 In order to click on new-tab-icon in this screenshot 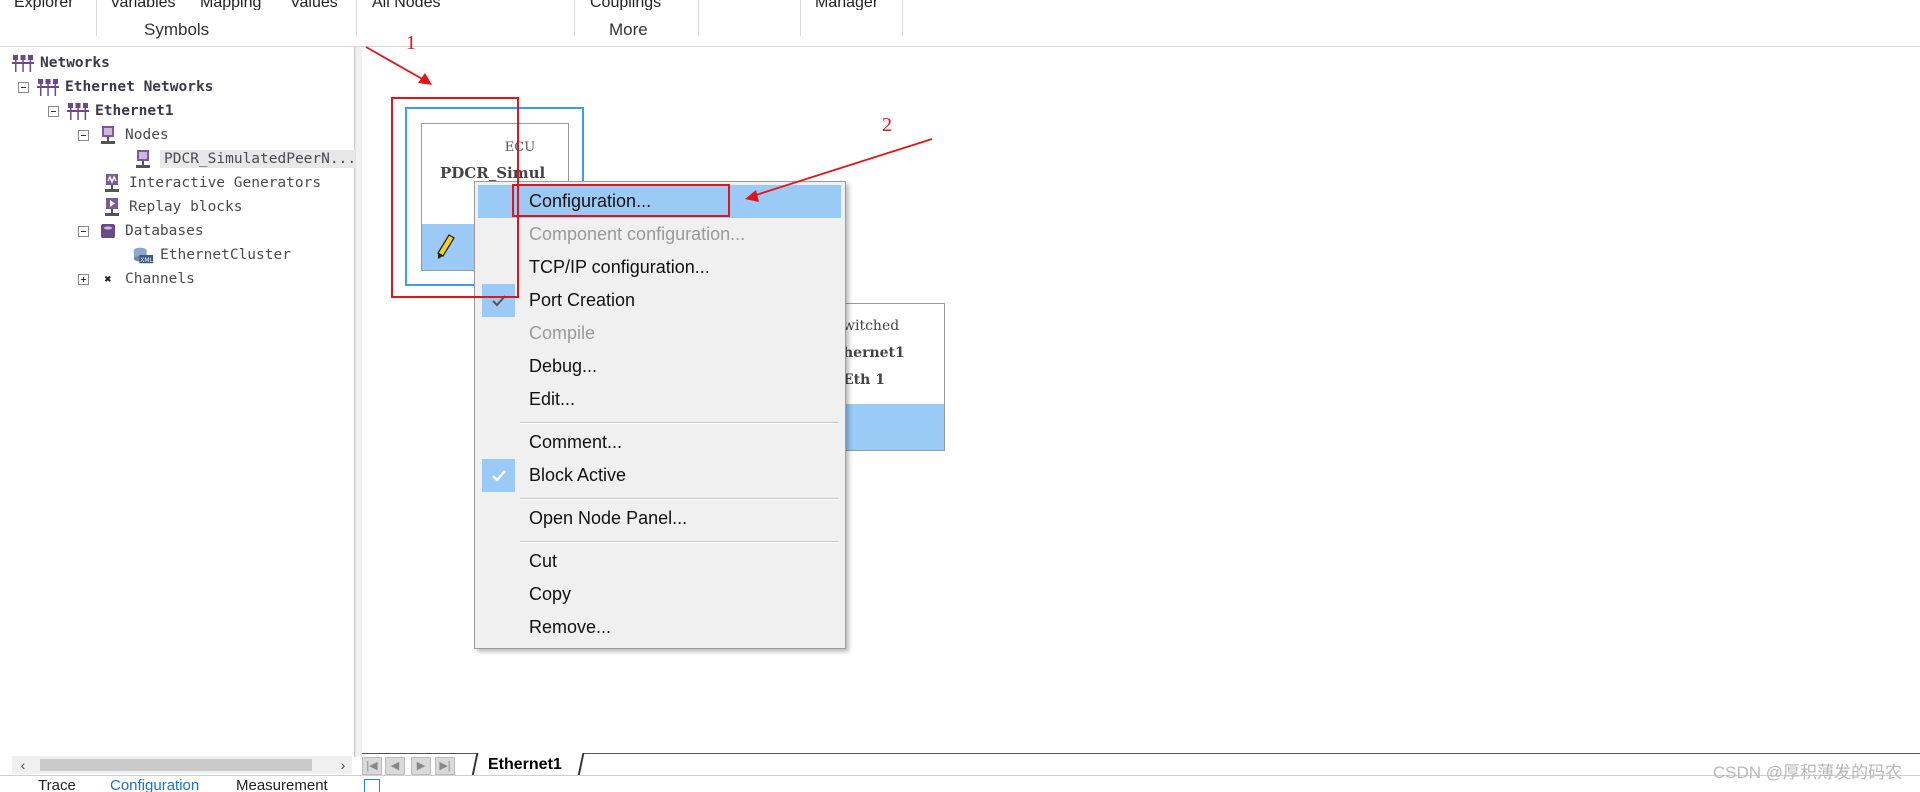, I will do `click(372, 785)`.